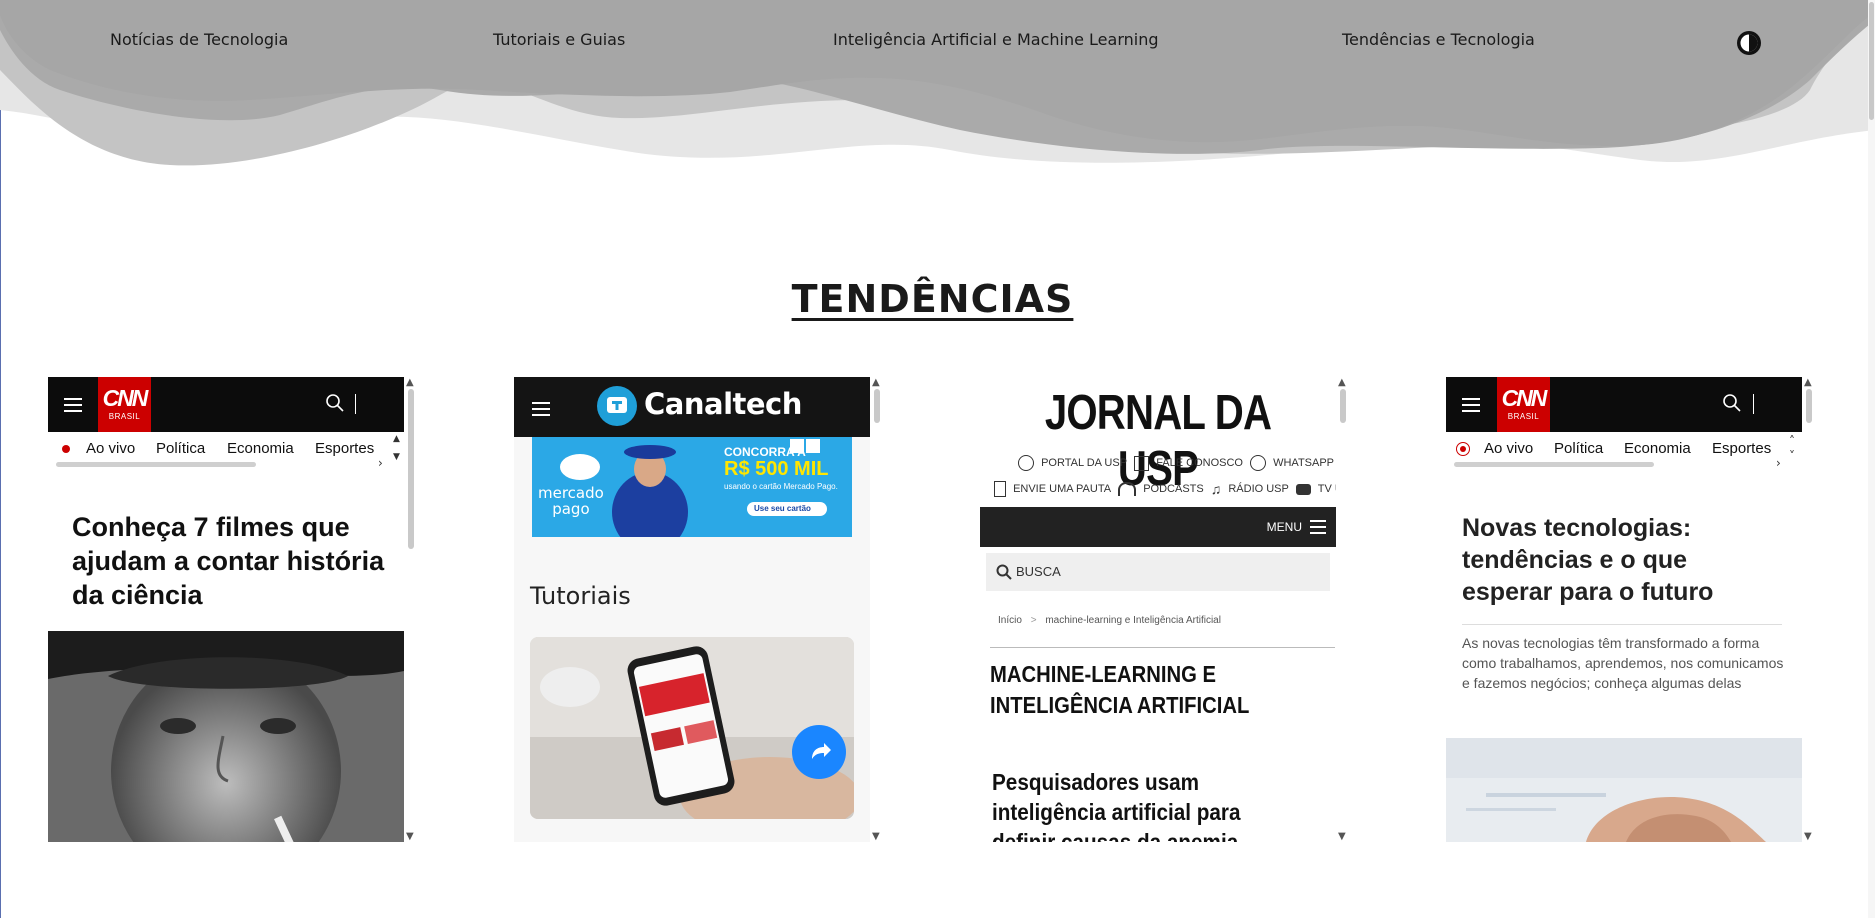  What do you see at coordinates (1216, 489) in the screenshot?
I see `music-icon: ♫` at bounding box center [1216, 489].